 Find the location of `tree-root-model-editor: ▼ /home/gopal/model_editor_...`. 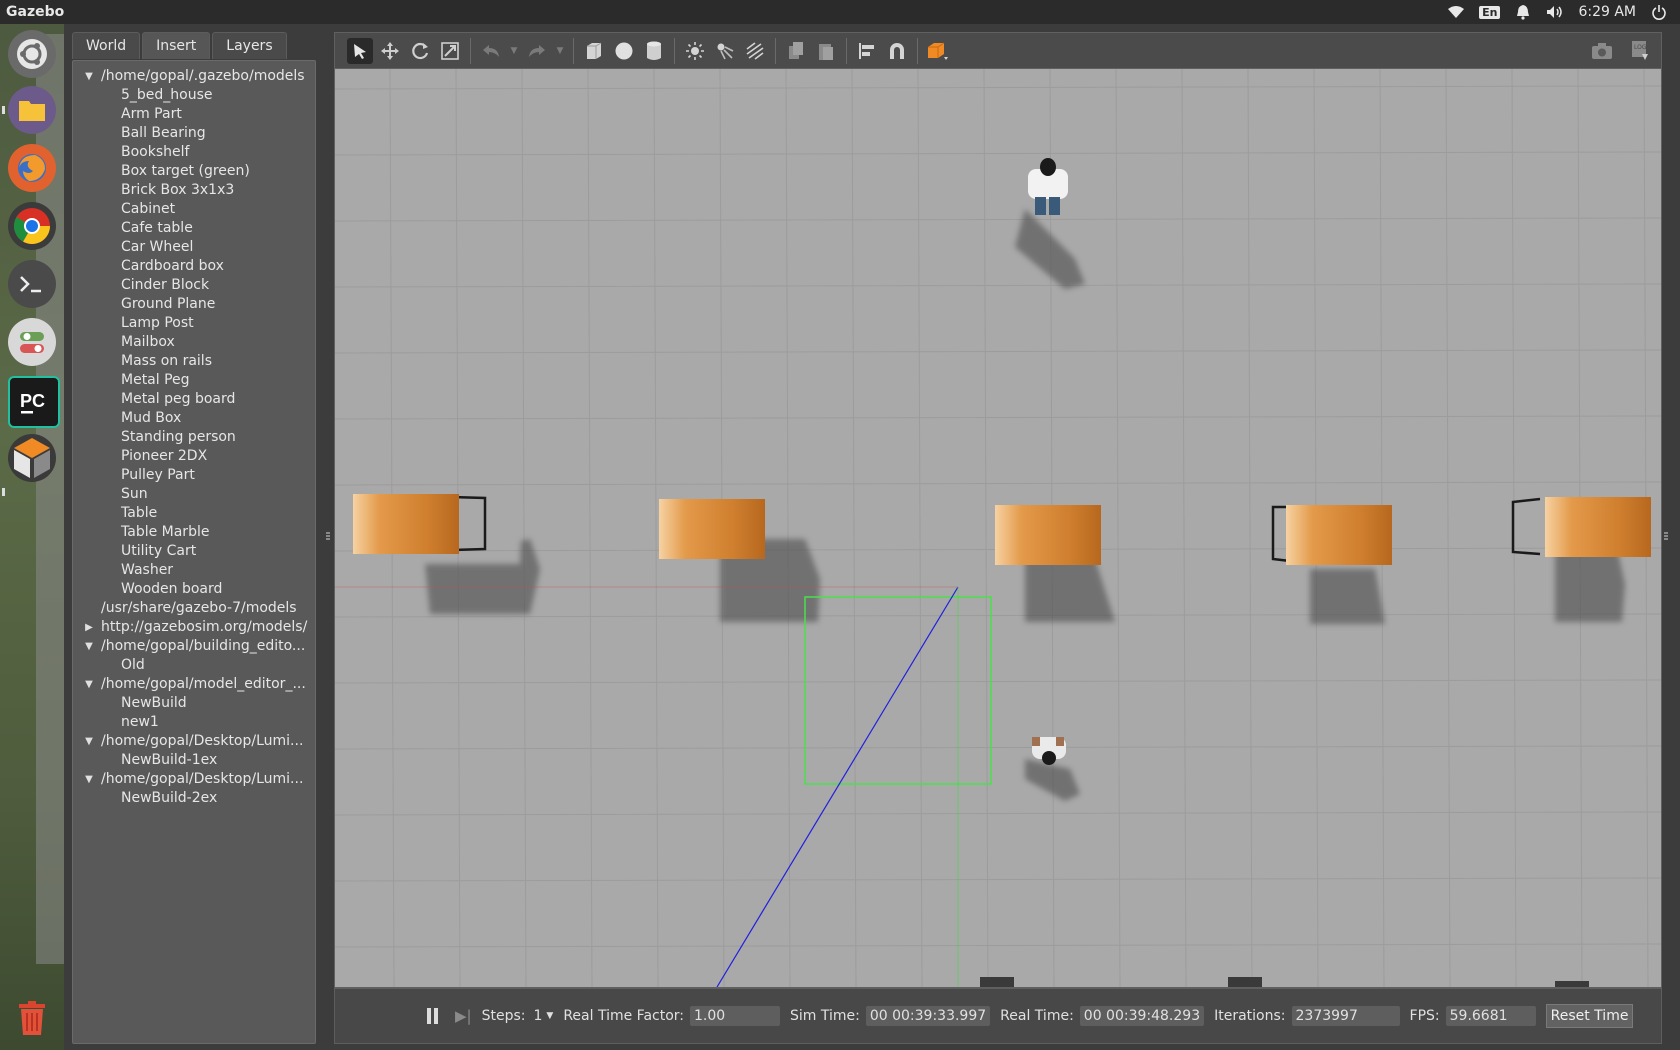

tree-root-model-editor: ▼ /home/gopal/model_editor_... is located at coordinates (194, 684).